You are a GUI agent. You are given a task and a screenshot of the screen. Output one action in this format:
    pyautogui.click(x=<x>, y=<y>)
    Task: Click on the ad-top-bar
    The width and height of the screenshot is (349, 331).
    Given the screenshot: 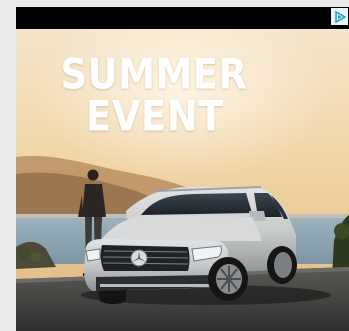 What is the action you would take?
    pyautogui.click(x=182, y=18)
    